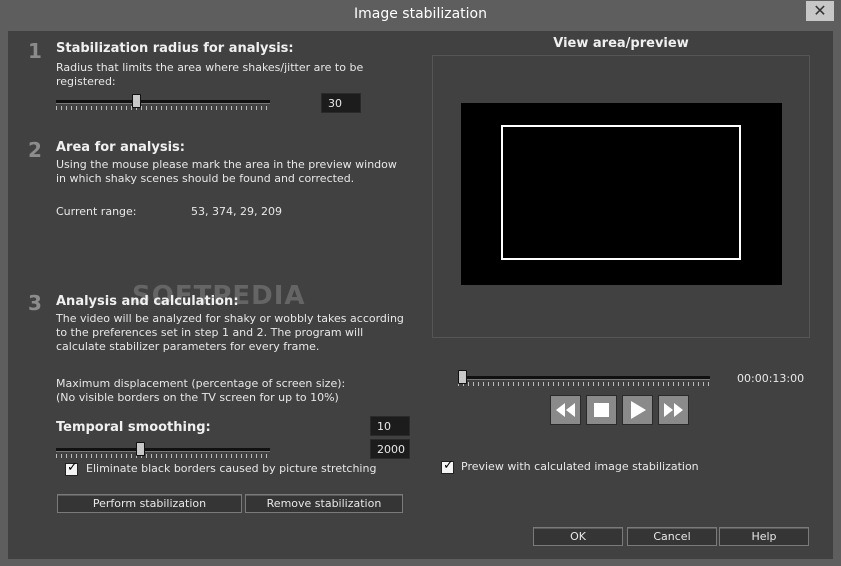  I want to click on stop-button, so click(601, 410).